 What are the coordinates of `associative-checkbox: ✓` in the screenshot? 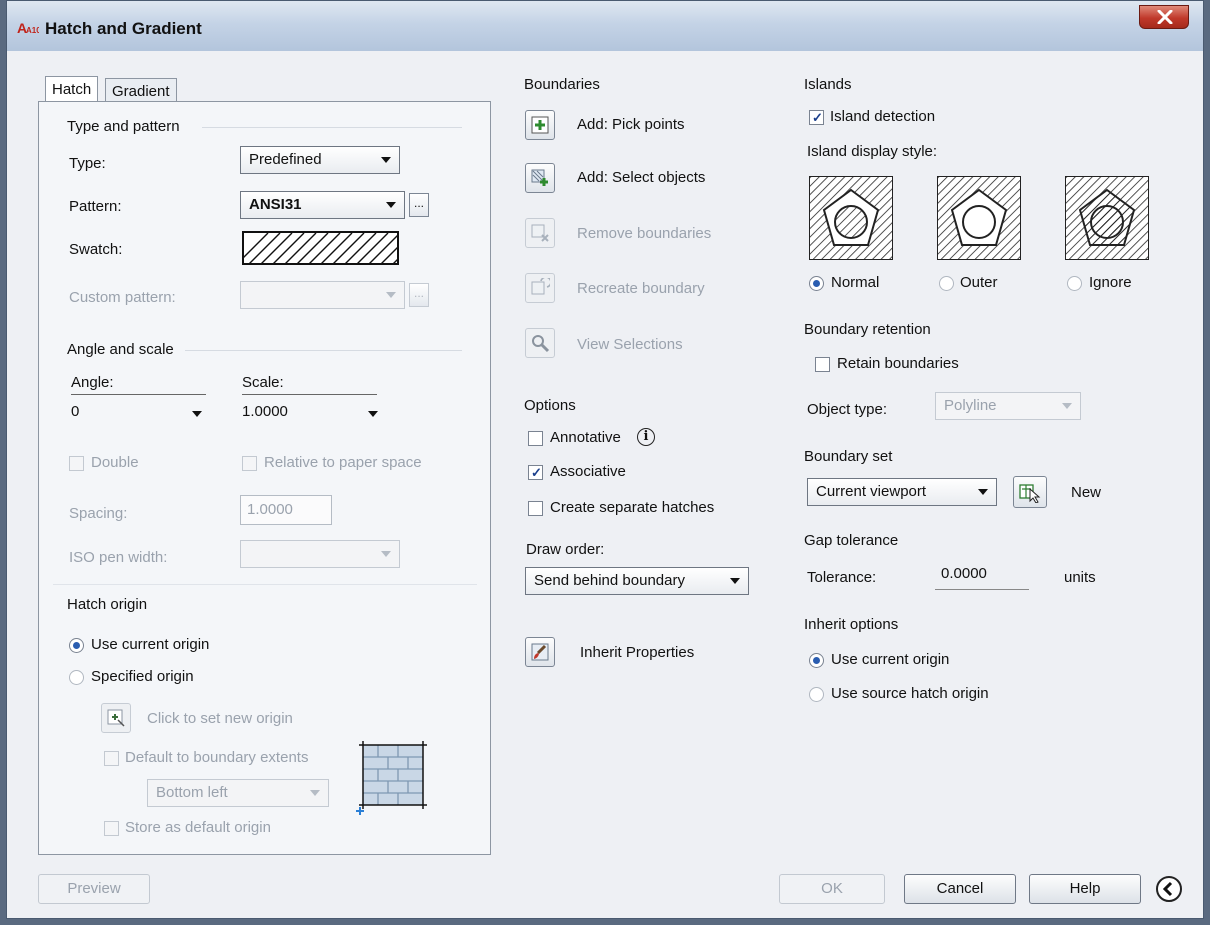 It's located at (535, 472).